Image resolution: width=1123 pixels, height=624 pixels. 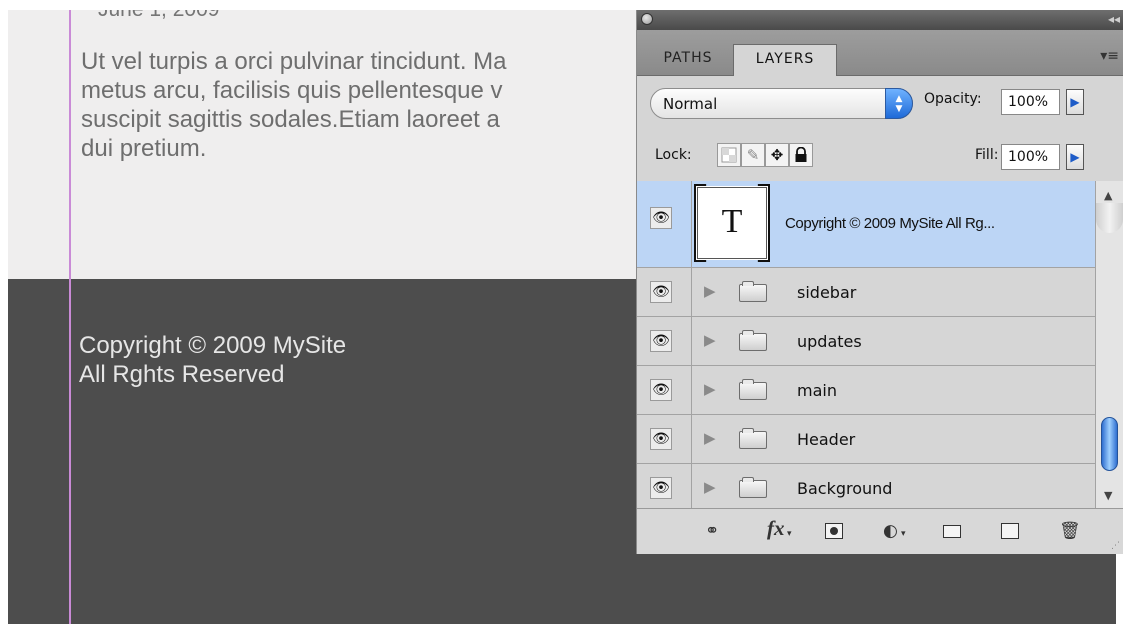 I want to click on type-glyph-icon: T, so click(x=732, y=221).